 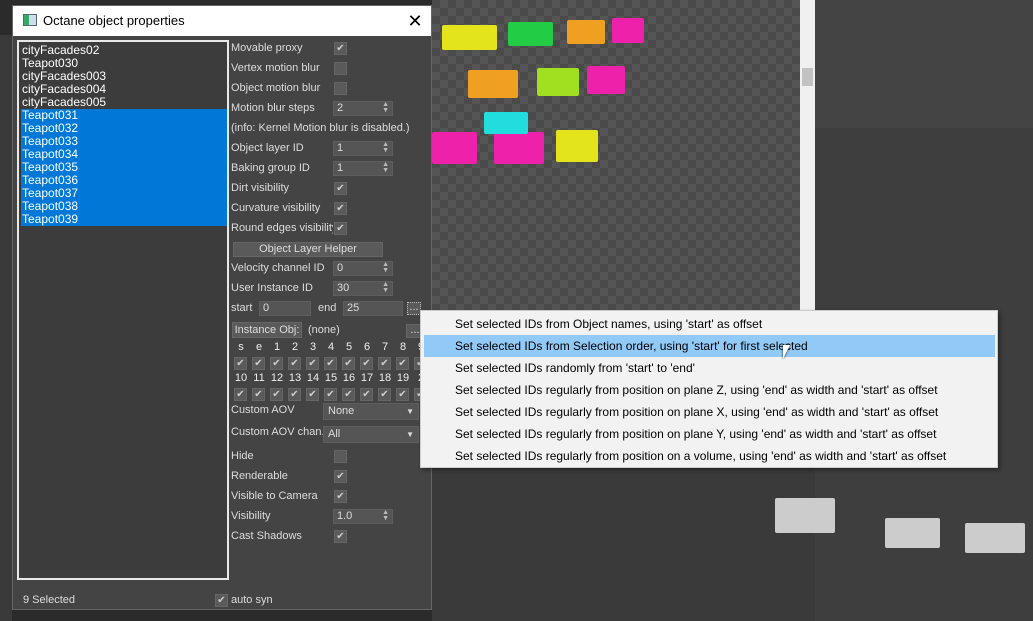 I want to click on object-layer-id-label: Object layer ID, so click(x=267, y=148).